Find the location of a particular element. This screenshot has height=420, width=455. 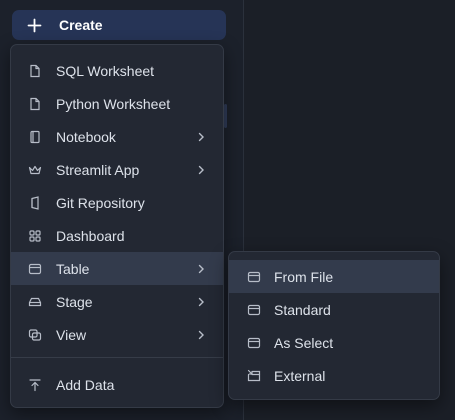

menu-divider is located at coordinates (117, 357).